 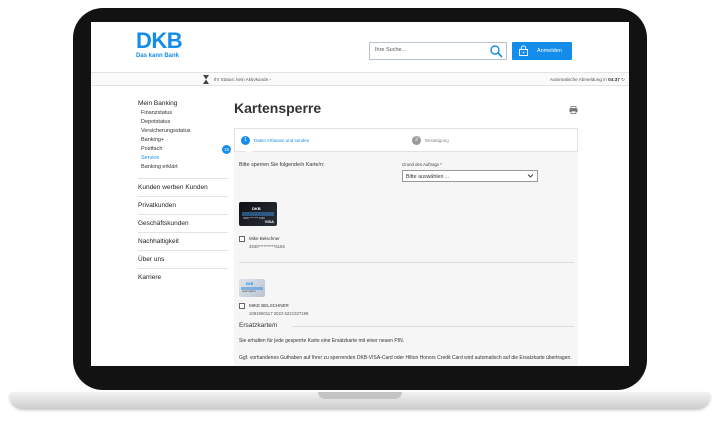 I want to click on reason-label: Grund des Auftrags *, so click(x=422, y=164).